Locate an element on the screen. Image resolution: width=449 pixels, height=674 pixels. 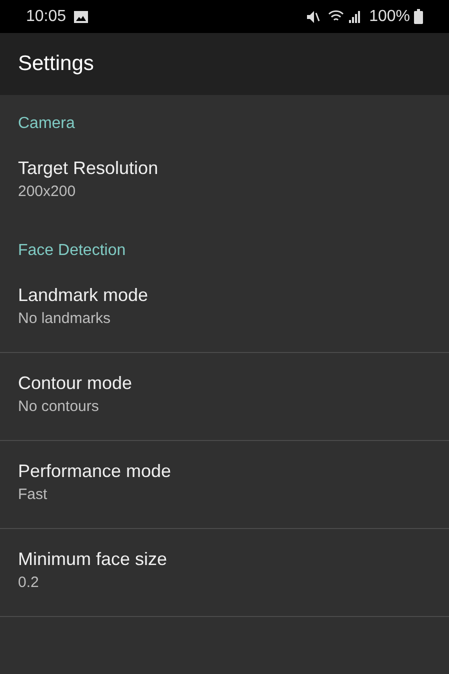
mute-icon is located at coordinates (313, 17).